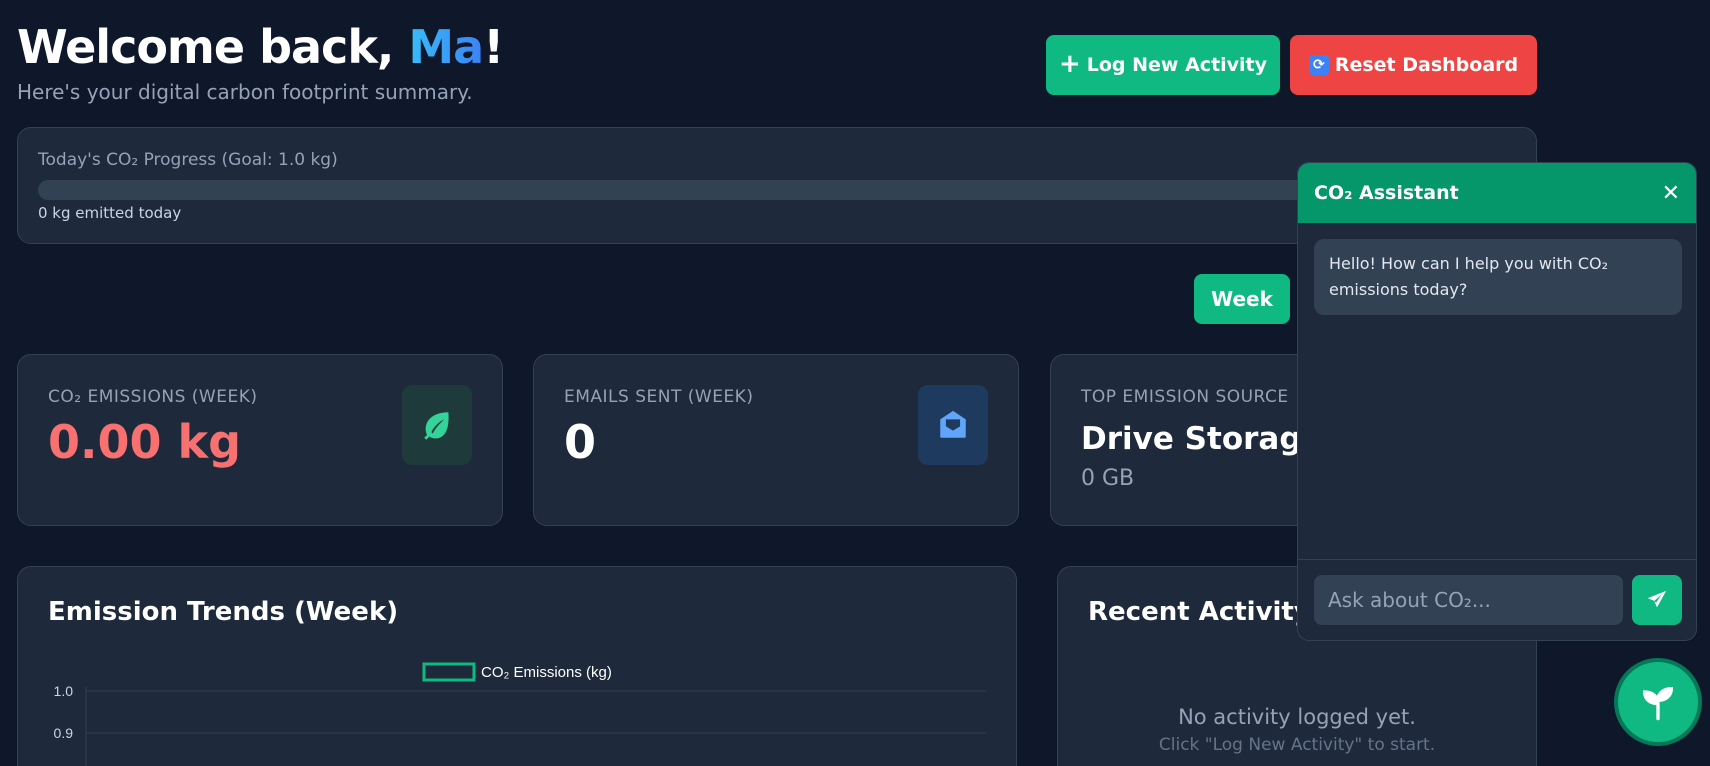  What do you see at coordinates (446, 47) in the screenshot?
I see `user-name: Ma` at bounding box center [446, 47].